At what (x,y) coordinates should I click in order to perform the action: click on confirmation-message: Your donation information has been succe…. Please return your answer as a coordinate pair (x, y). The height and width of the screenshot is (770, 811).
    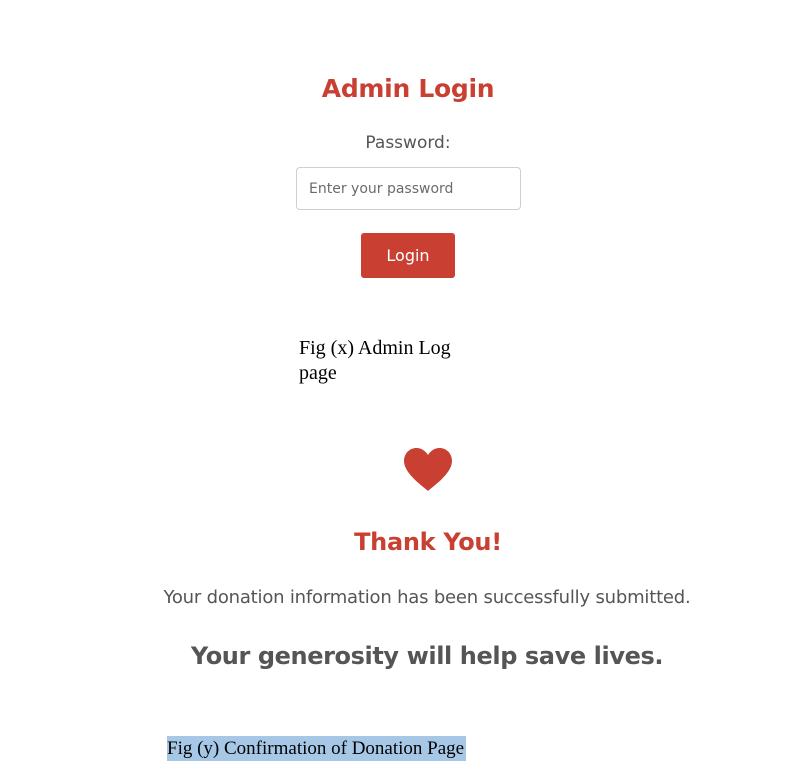
    Looking at the image, I should click on (427, 597).